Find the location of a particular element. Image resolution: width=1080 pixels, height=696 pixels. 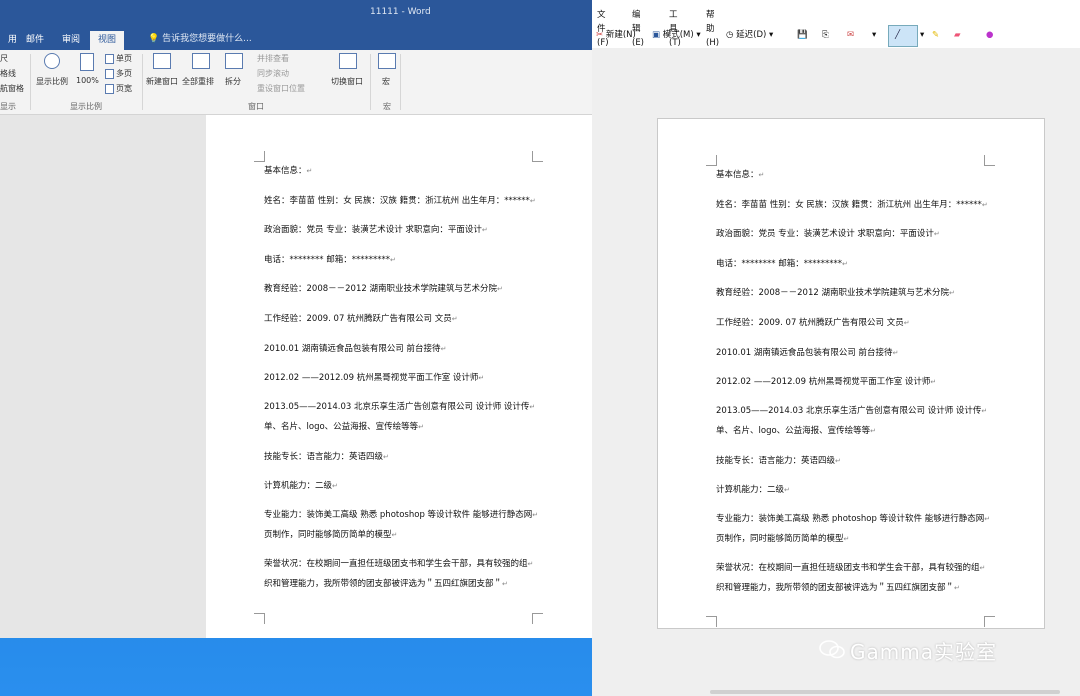

captured-doc-line-text: 页制作，同时能够简历简单的模型 is located at coordinates (780, 539).